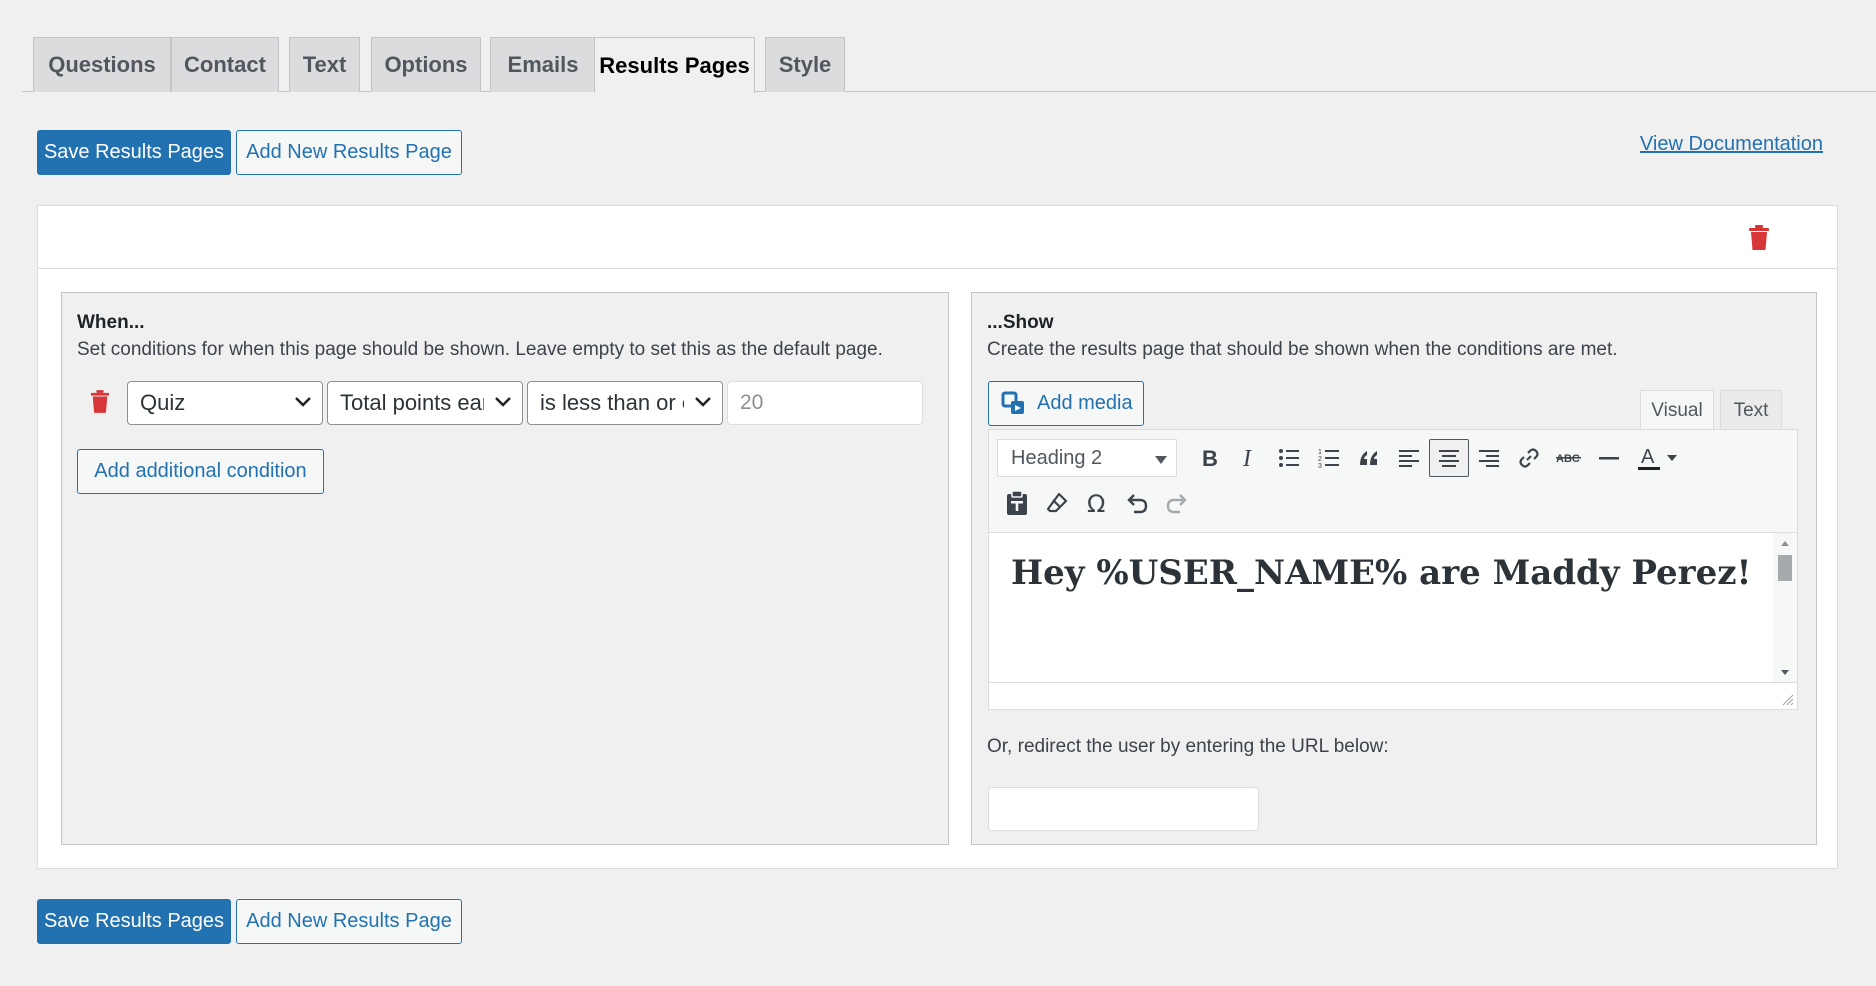 The width and height of the screenshot is (1876, 986). Describe the element at coordinates (1609, 458) in the screenshot. I see `horizontal-line-icon` at that location.